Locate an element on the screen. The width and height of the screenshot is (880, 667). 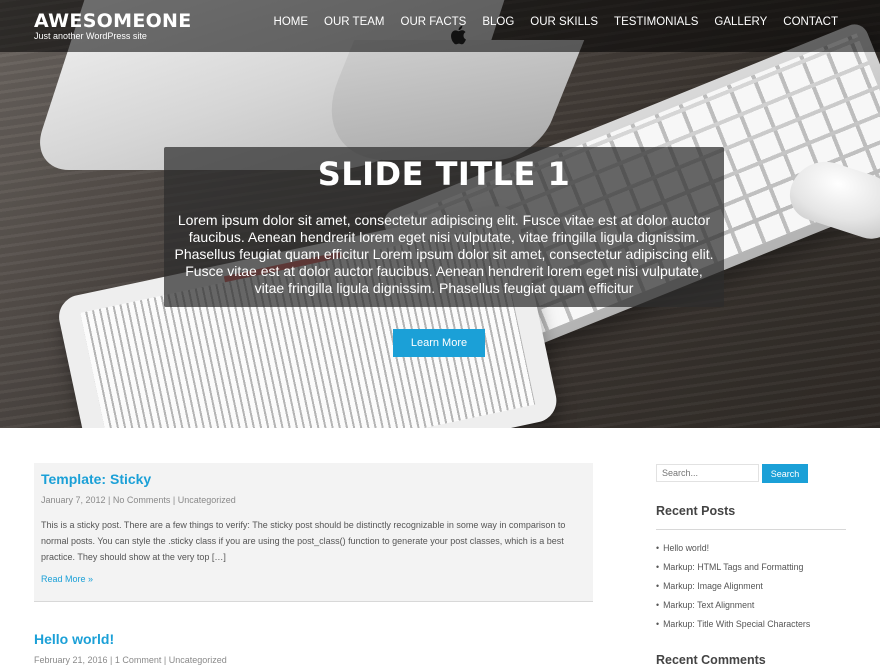
nav-item-our-skills: OUR SKILLS is located at coordinates (564, 22).